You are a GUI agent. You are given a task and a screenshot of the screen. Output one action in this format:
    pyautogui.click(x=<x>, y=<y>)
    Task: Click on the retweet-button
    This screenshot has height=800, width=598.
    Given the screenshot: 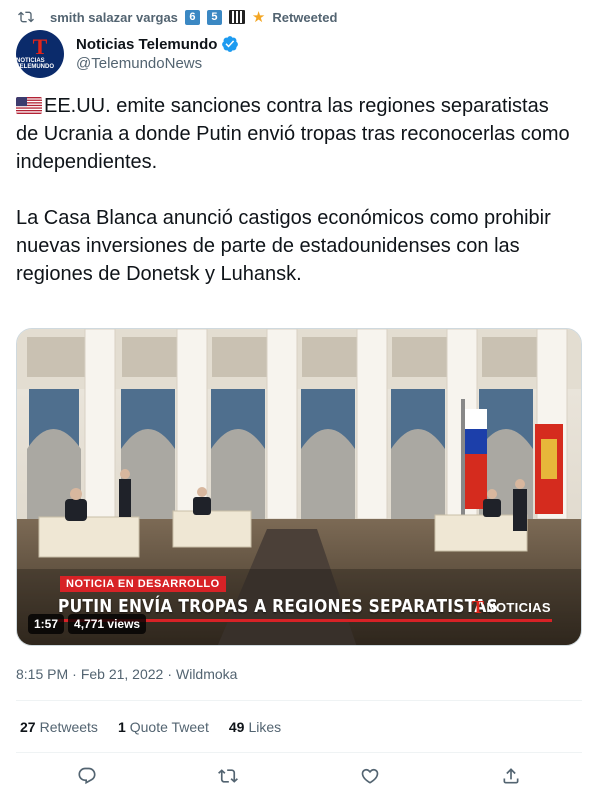 What is the action you would take?
    pyautogui.click(x=228, y=776)
    